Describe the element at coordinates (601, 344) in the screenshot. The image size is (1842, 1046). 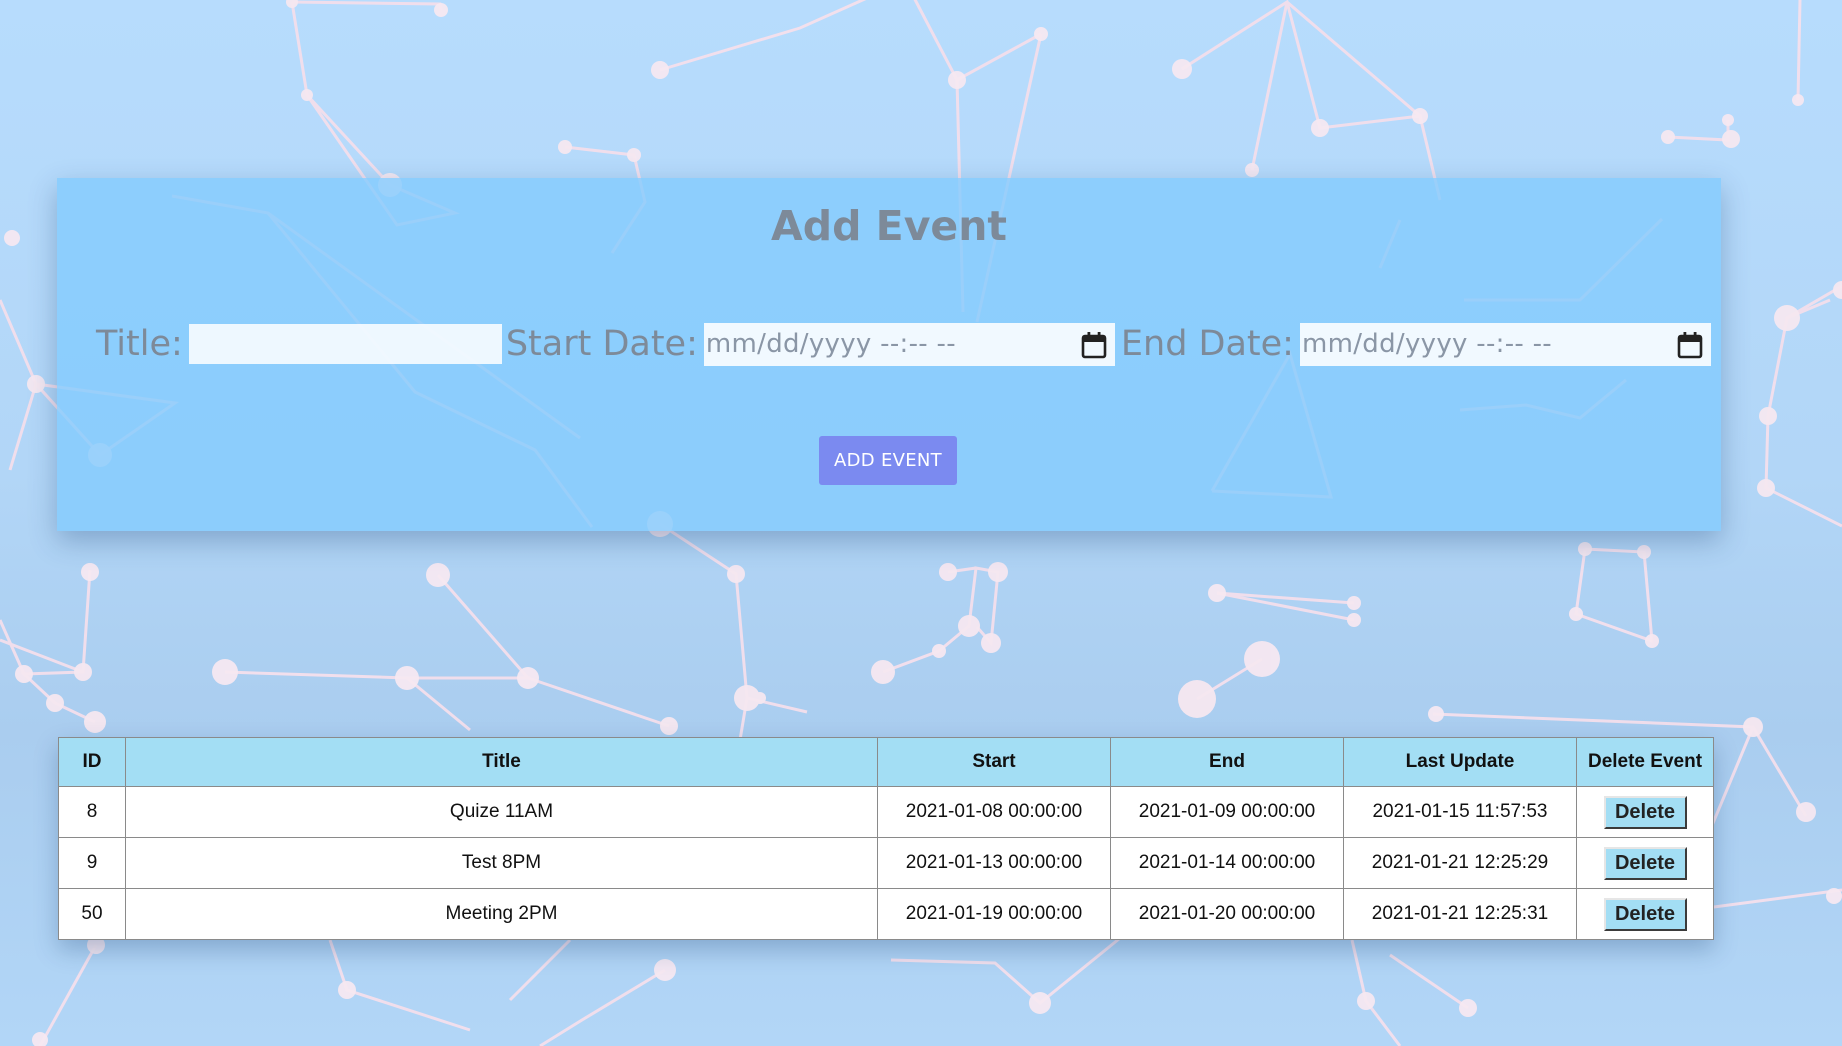
I see `start-date-label: Start Date:` at that location.